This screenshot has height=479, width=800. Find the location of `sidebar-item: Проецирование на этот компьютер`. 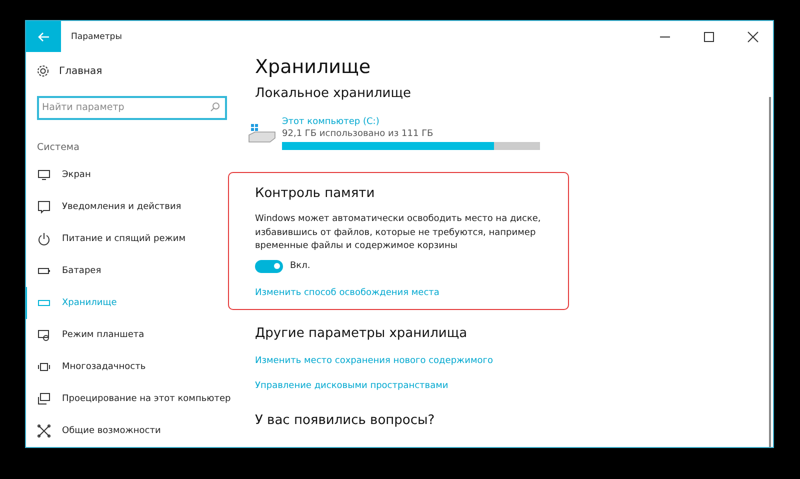

sidebar-item: Проецирование на этот компьютер is located at coordinates (128, 399).